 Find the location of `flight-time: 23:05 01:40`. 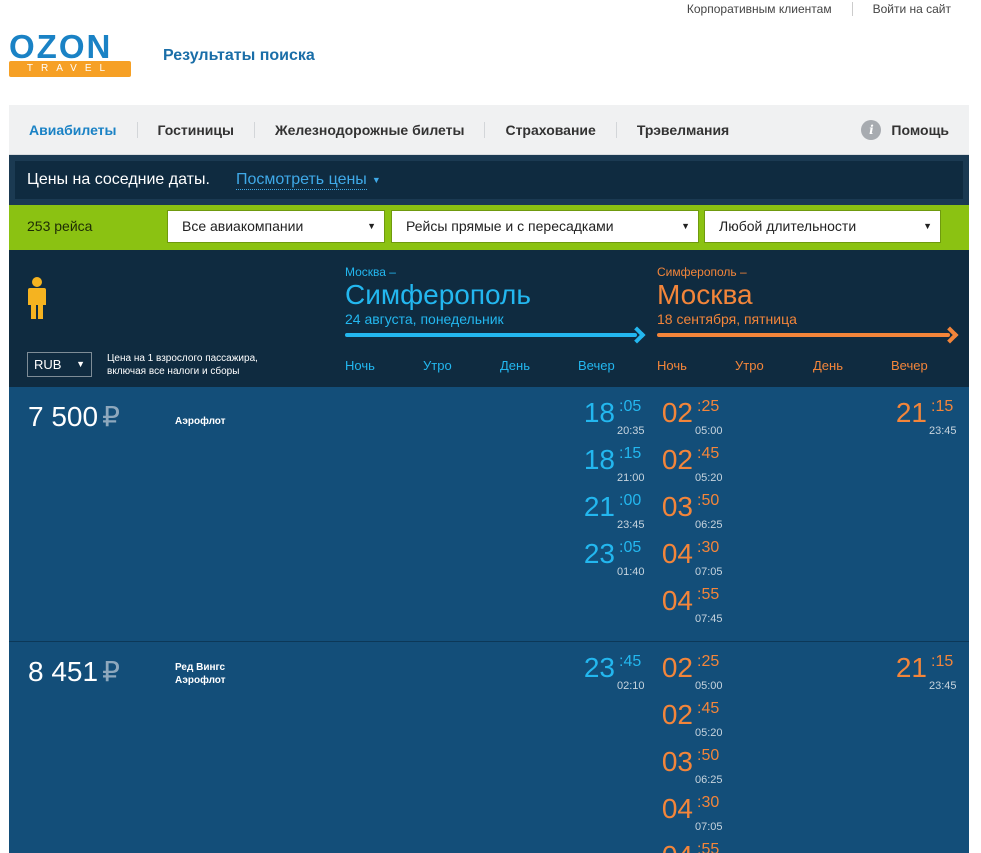

flight-time: 23:05 01:40 is located at coordinates (616, 561).